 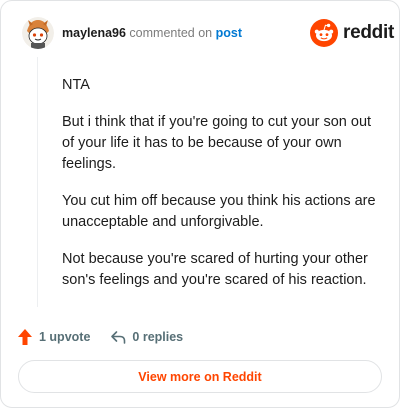 What do you see at coordinates (37, 182) in the screenshot?
I see `thread-line` at bounding box center [37, 182].